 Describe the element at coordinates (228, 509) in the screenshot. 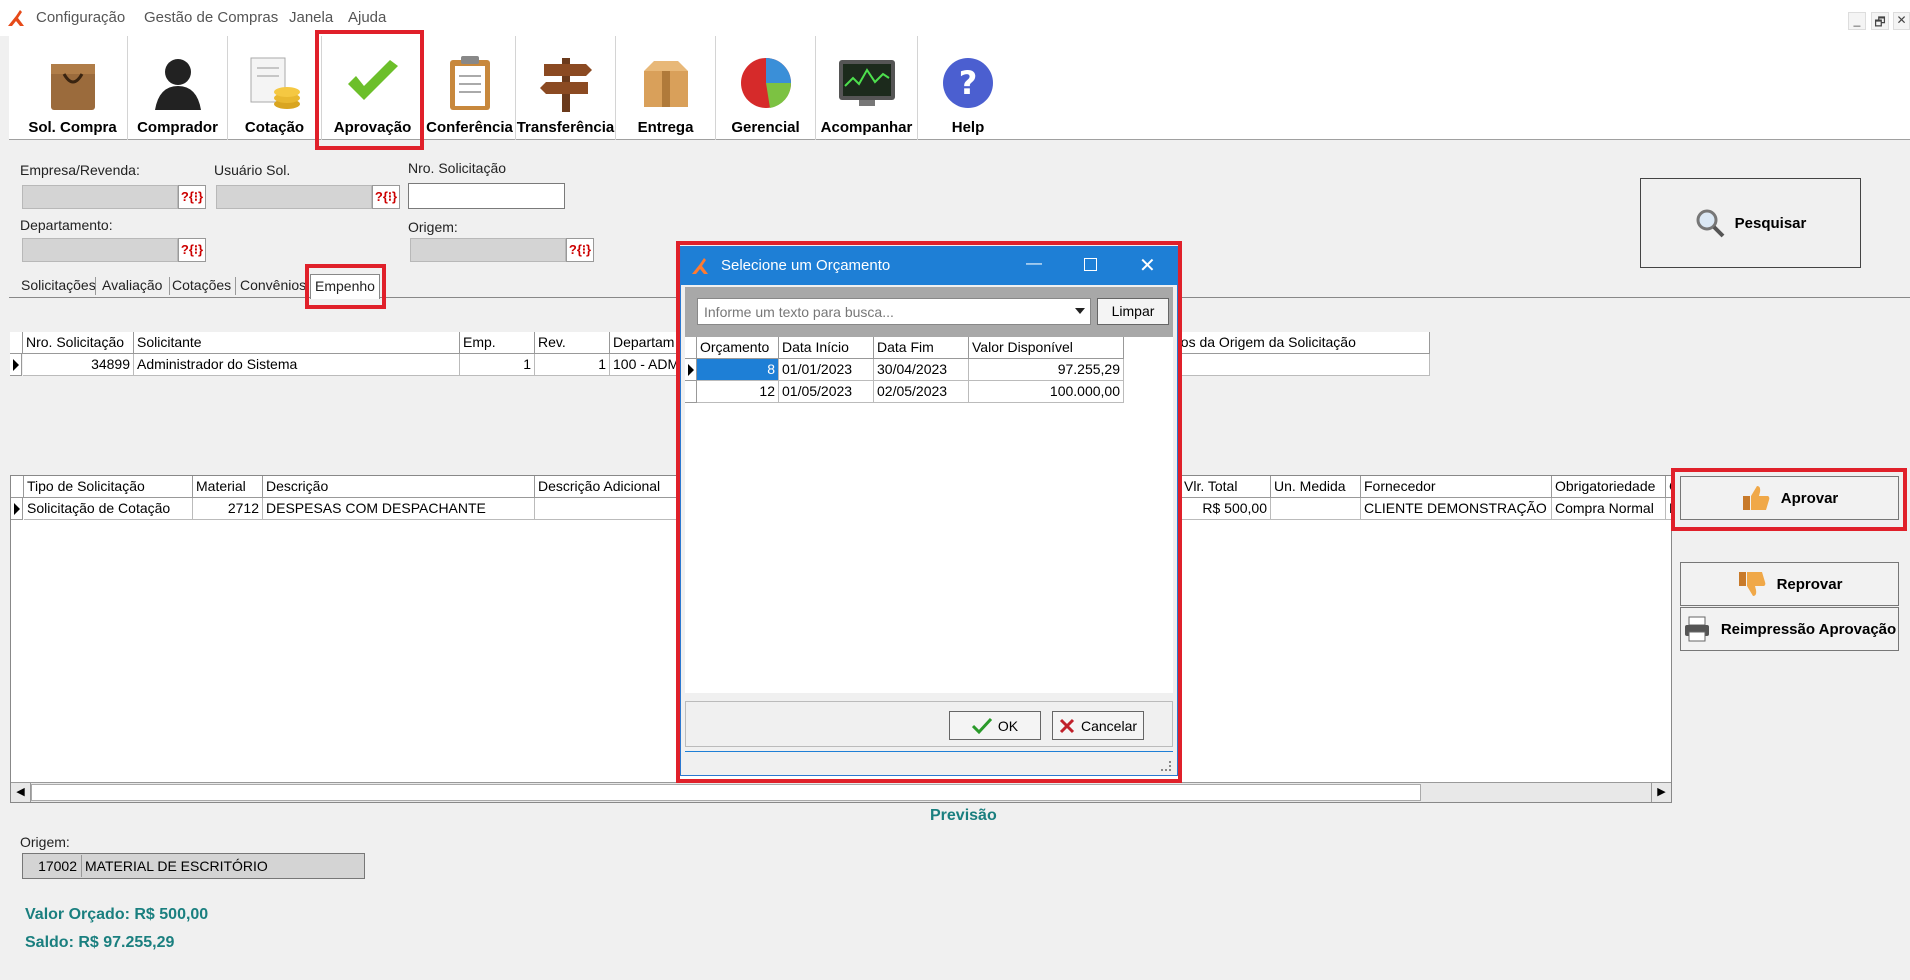

I see `cell-material: 2712` at that location.